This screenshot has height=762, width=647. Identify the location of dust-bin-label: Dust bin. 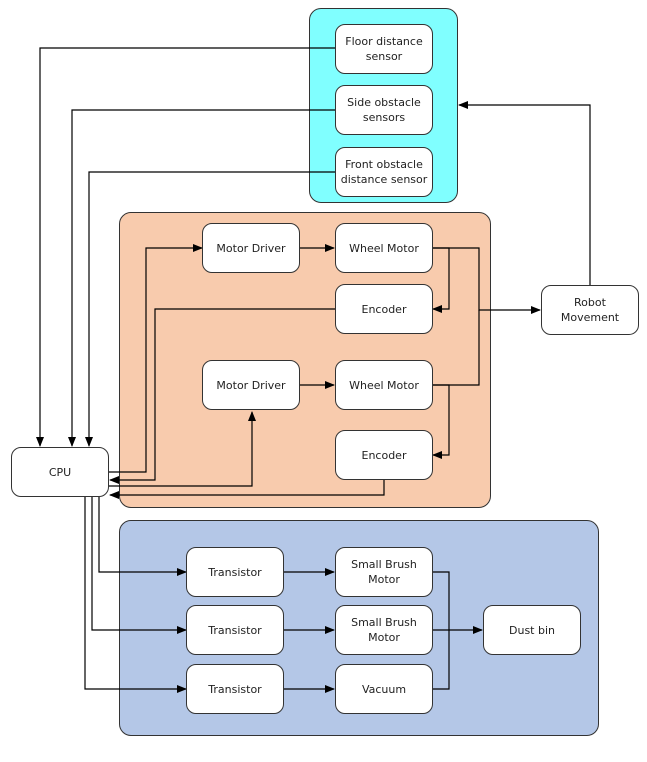
(532, 630).